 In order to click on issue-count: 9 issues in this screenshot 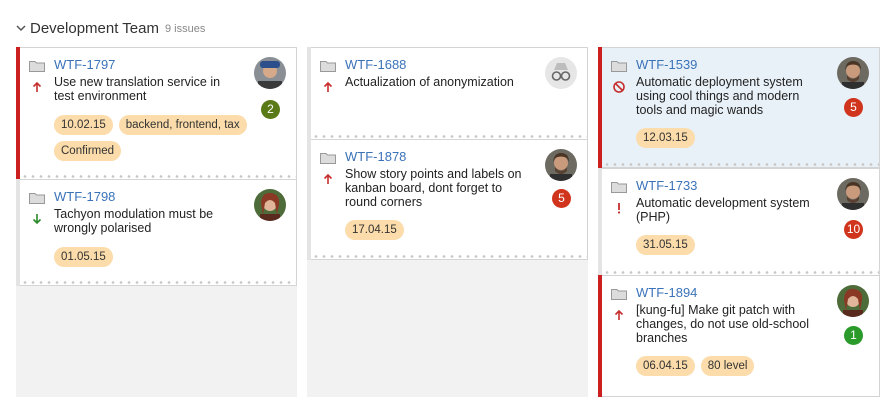, I will do `click(185, 29)`.